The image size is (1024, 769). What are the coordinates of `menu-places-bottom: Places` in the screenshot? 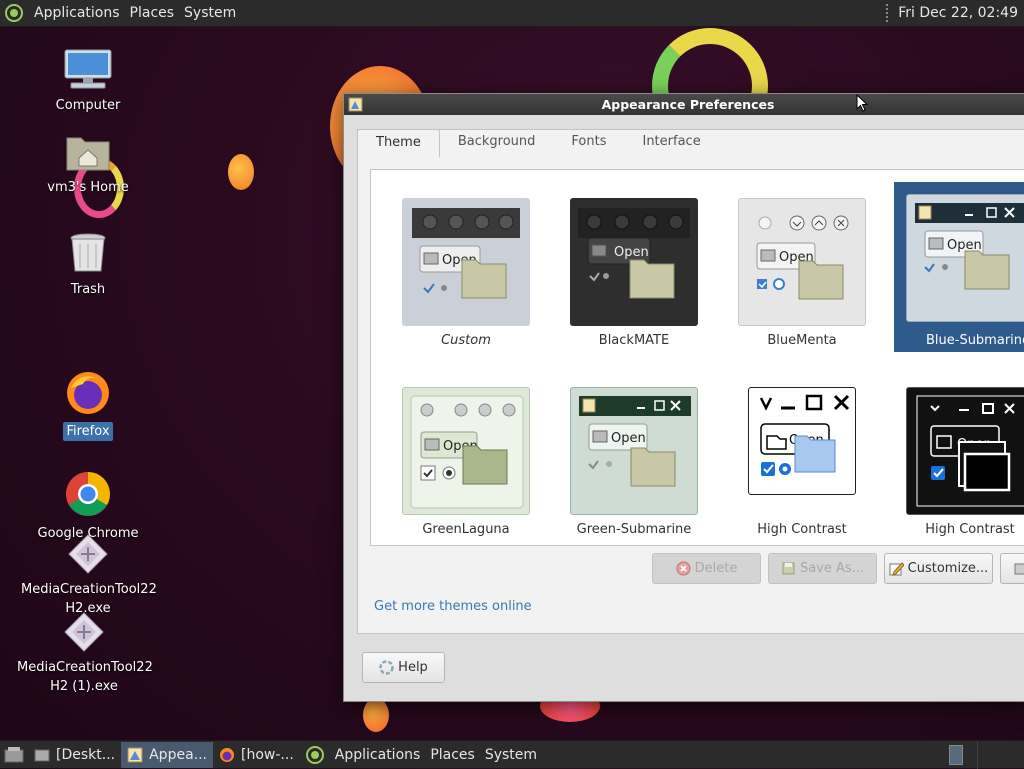 It's located at (452, 755).